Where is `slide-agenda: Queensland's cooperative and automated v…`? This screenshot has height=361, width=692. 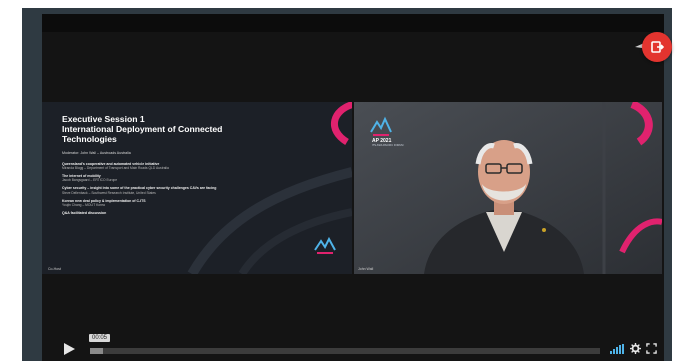 slide-agenda: Queensland's cooperative and automated v… is located at coordinates (182, 190).